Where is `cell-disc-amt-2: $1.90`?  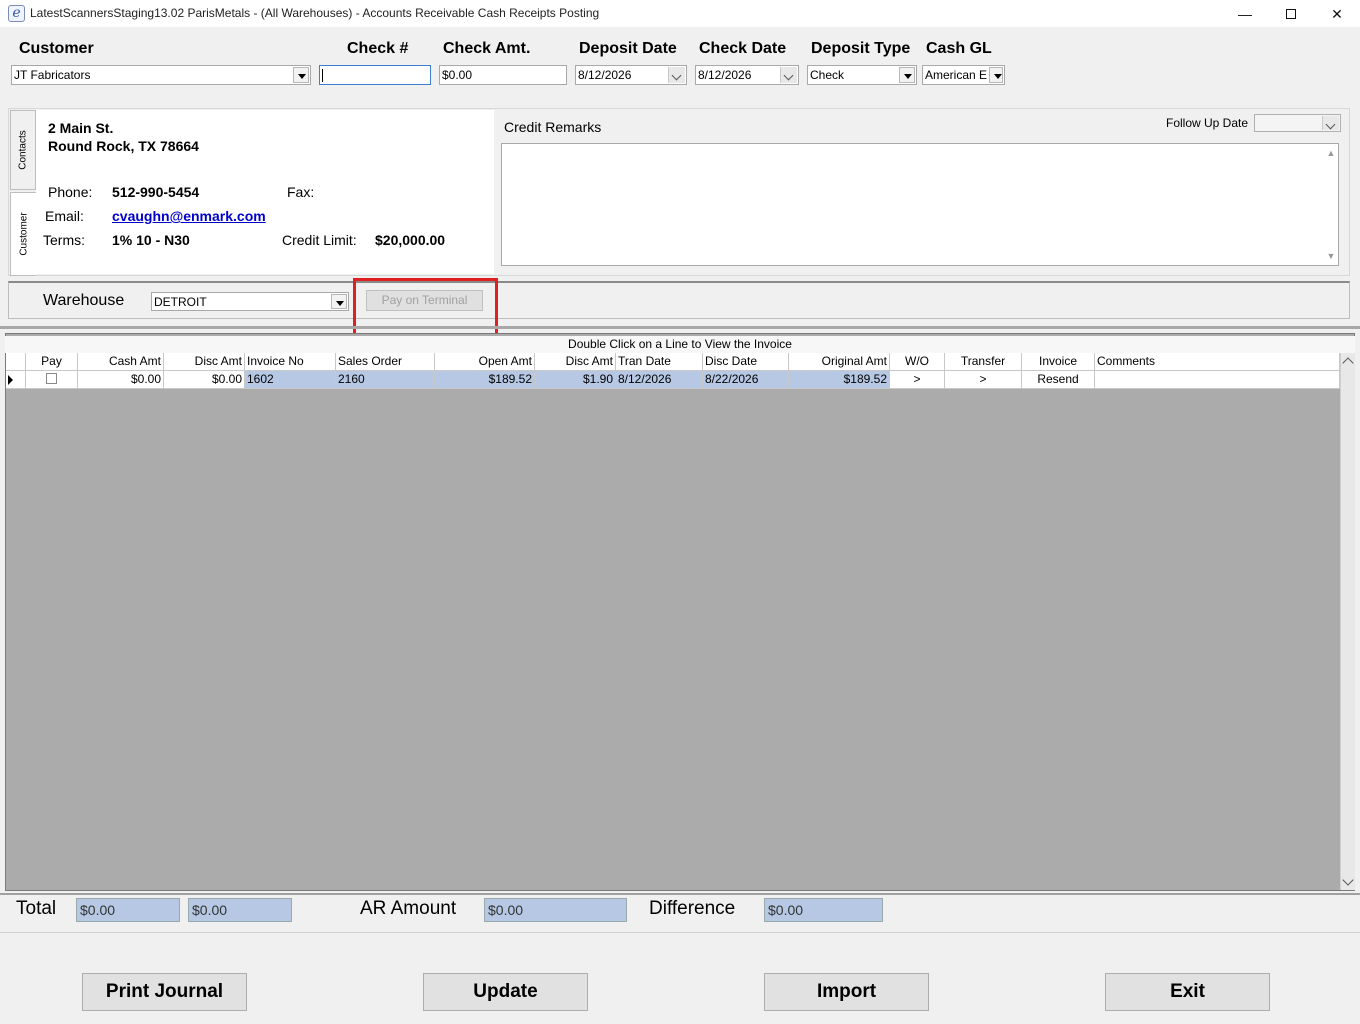
cell-disc-amt-2: $1.90 is located at coordinates (575, 380).